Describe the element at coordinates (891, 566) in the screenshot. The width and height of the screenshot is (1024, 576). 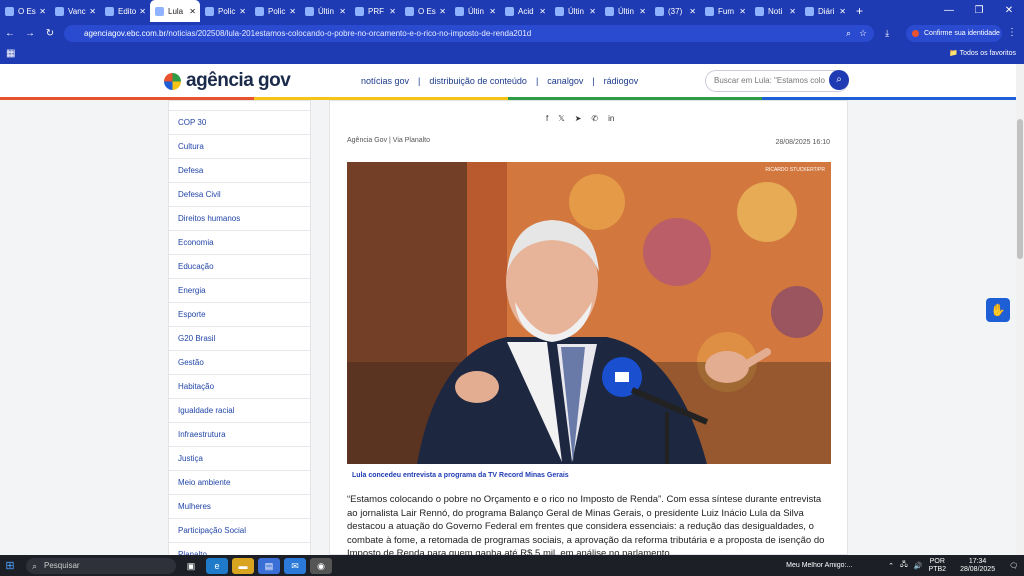
I see `tray-chevron-icon: ⌃` at that location.